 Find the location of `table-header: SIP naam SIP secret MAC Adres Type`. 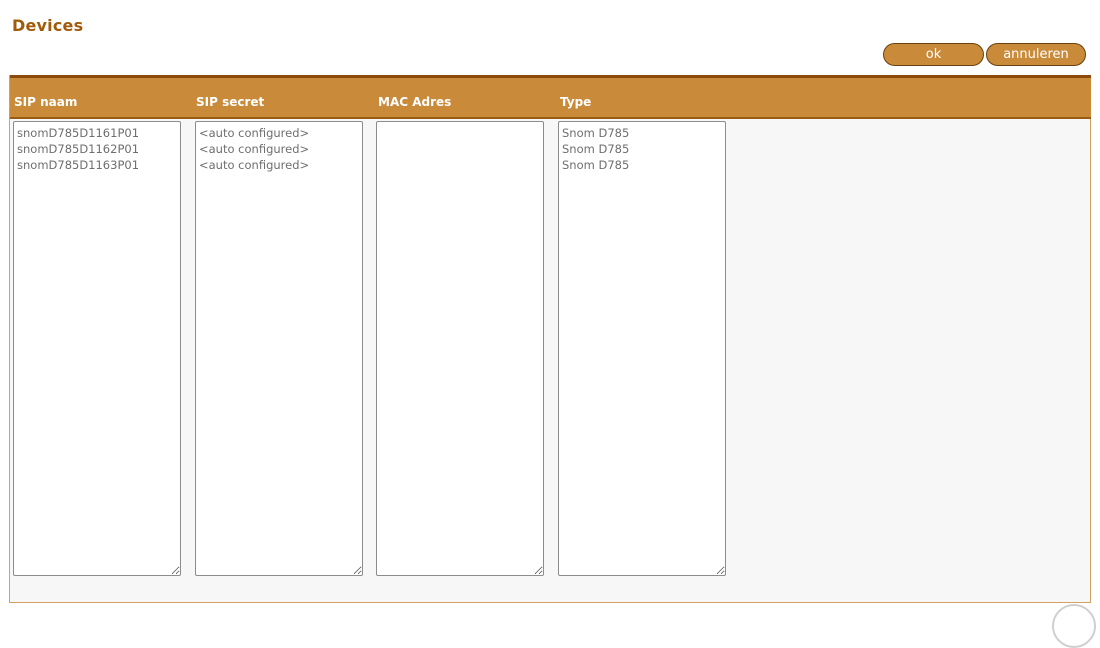

table-header: SIP naam SIP secret MAC Adres Type is located at coordinates (550, 97).